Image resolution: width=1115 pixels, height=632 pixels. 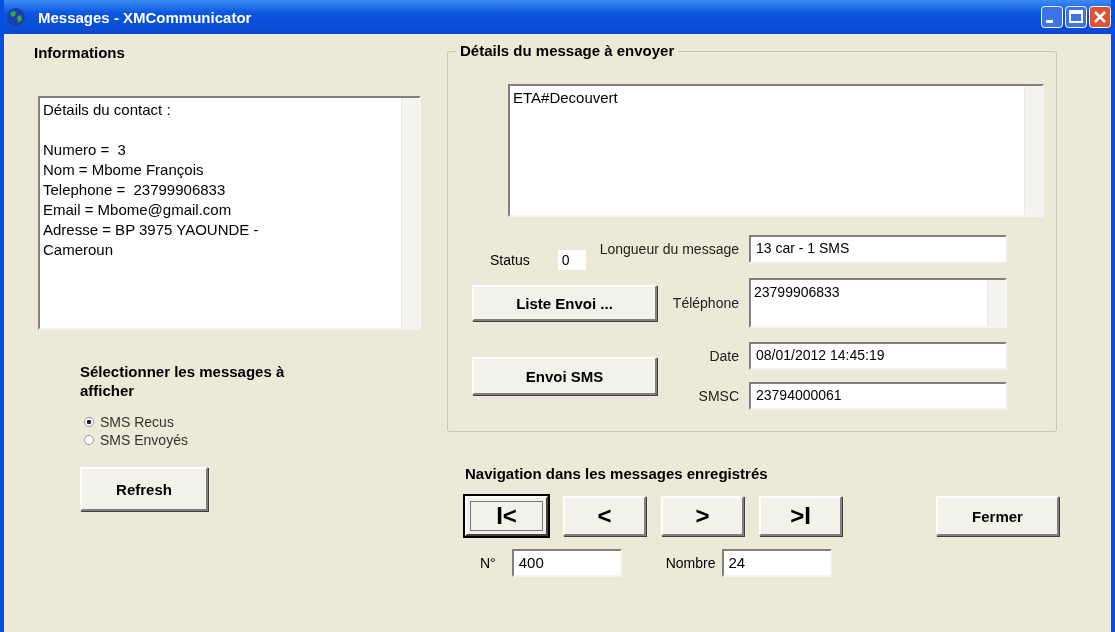 I want to click on contact-line: Adresse = BP 3975 YAOUNDE -, so click(x=151, y=229).